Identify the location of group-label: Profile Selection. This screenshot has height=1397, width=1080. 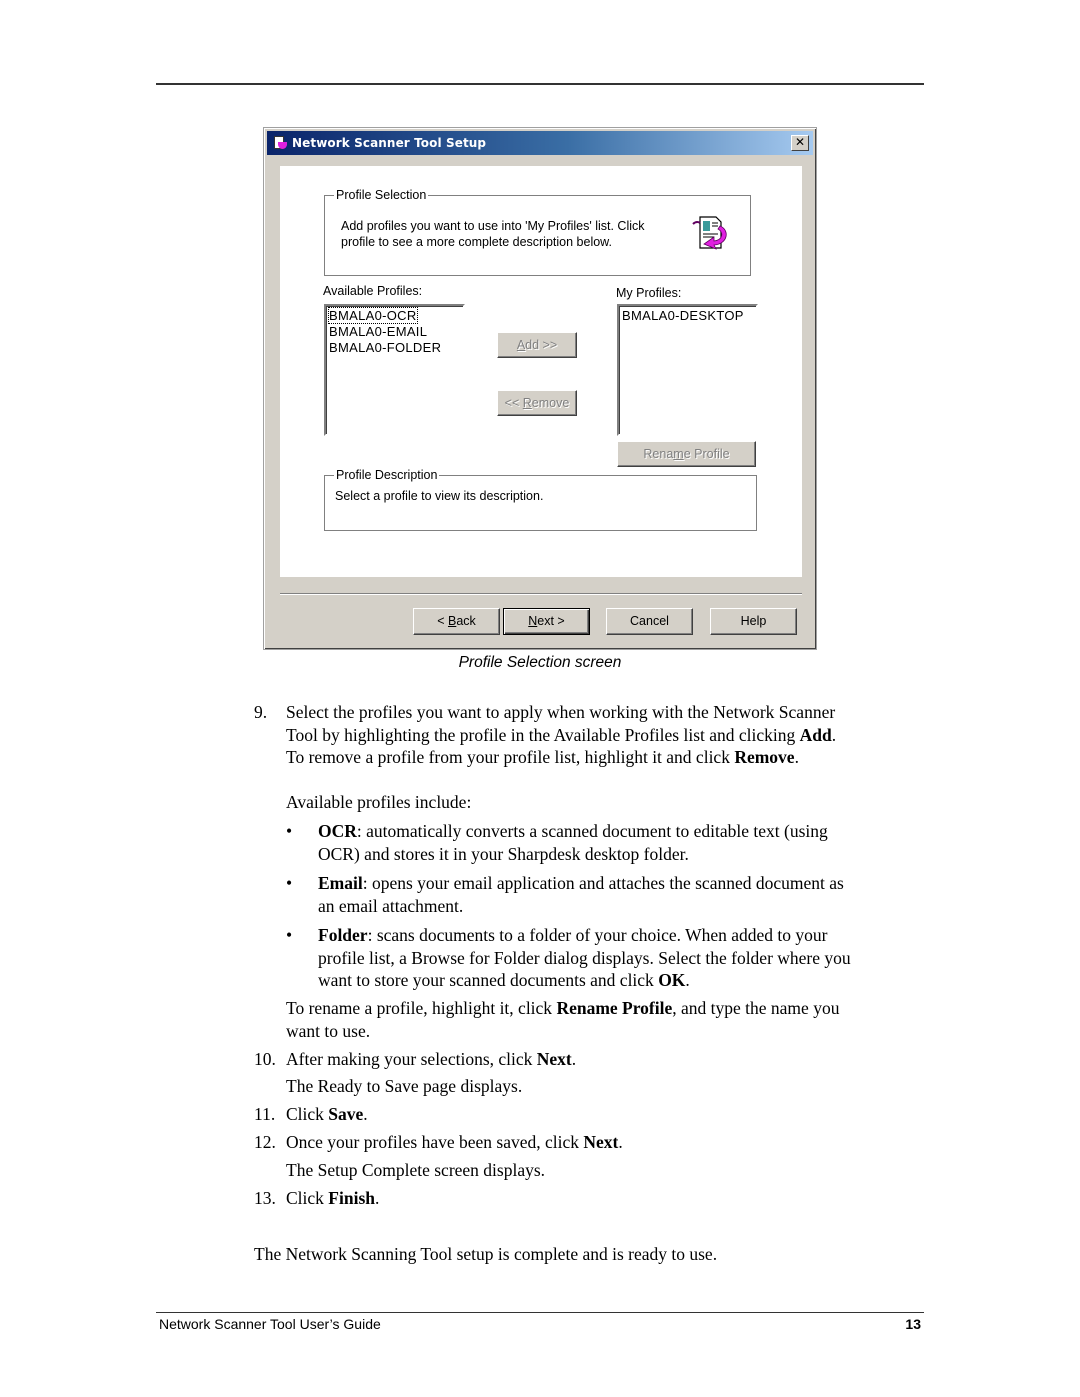
(381, 195).